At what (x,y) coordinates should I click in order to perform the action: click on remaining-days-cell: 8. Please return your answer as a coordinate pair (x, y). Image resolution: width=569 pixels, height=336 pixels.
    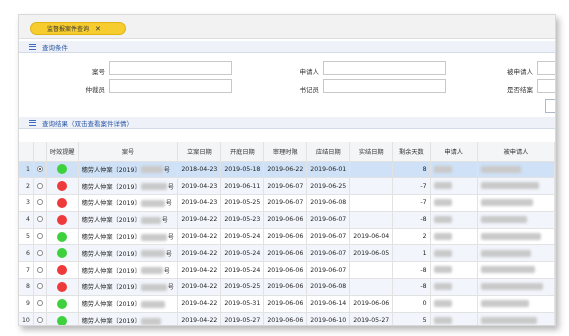
    Looking at the image, I should click on (411, 170).